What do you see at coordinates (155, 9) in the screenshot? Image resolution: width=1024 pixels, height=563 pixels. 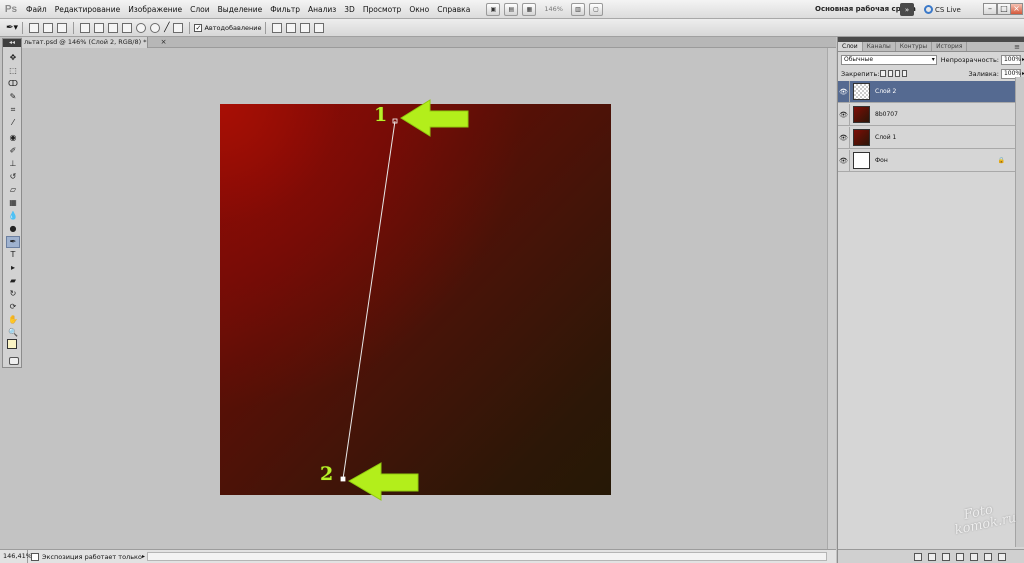 I see `menu-image: Изображение` at bounding box center [155, 9].